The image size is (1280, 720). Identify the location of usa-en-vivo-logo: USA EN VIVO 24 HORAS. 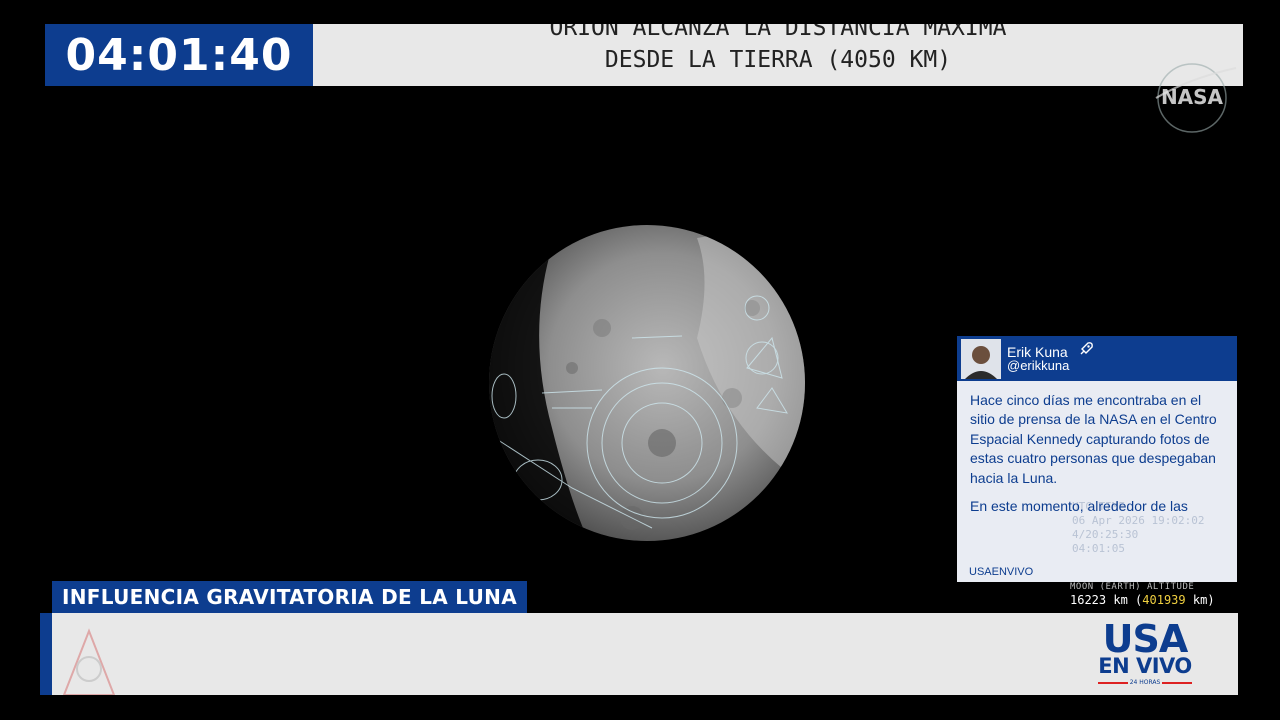
(1145, 655).